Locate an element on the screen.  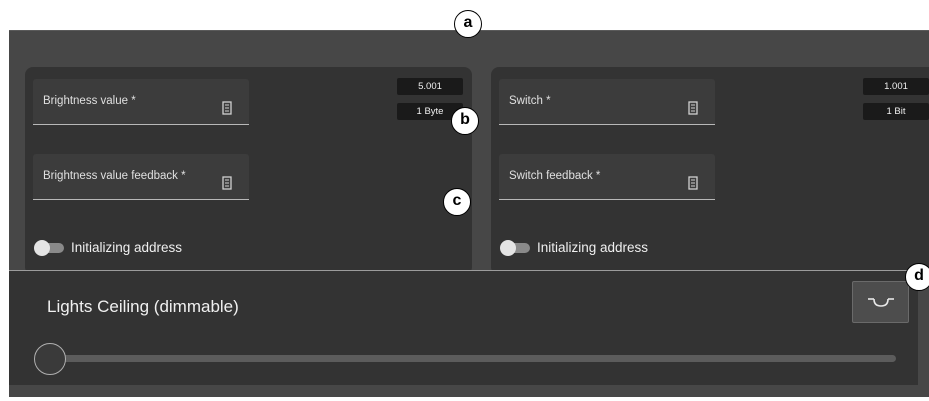
switch-feedback-label: Switch feedback * is located at coordinates (555, 176).